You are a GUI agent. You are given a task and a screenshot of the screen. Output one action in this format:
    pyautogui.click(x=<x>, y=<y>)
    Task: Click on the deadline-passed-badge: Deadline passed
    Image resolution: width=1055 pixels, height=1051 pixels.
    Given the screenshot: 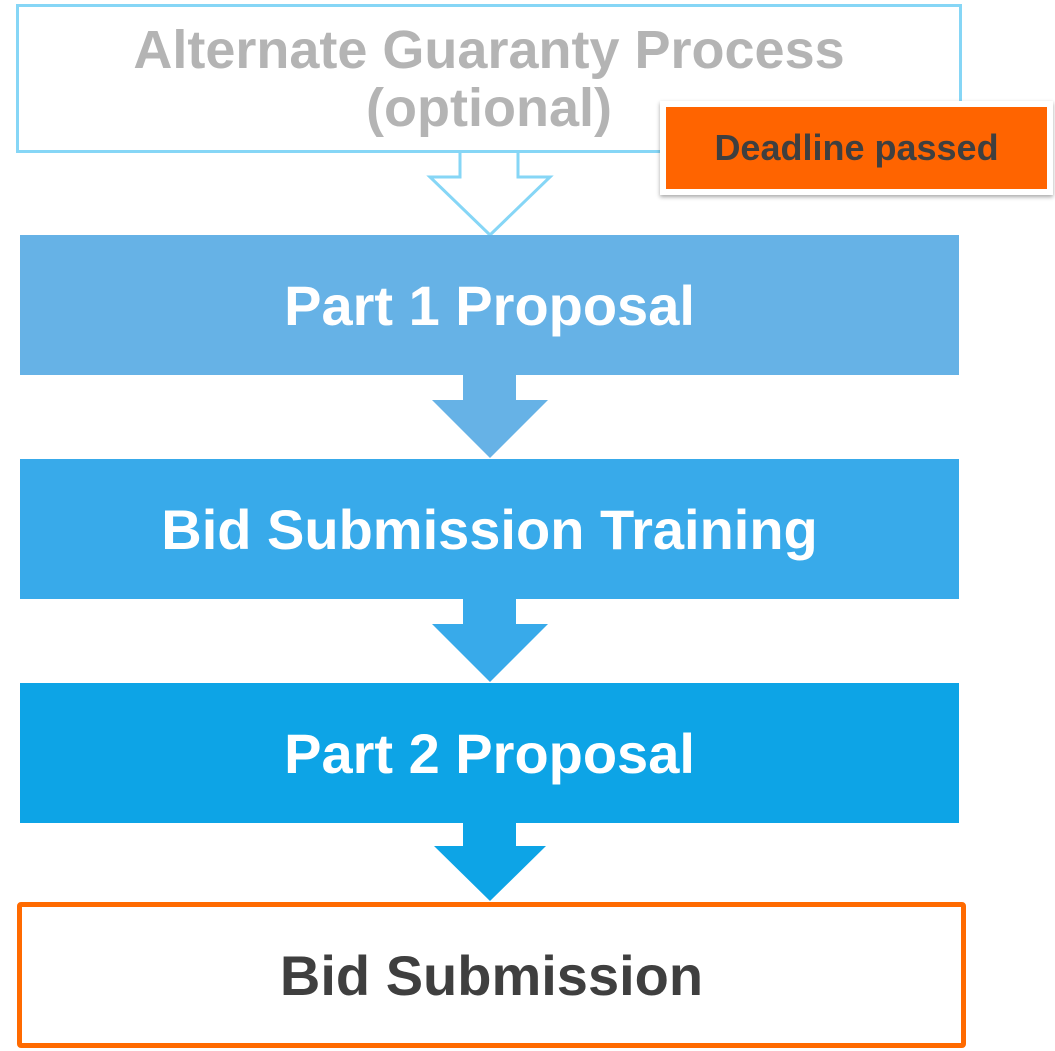 What is the action you would take?
    pyautogui.click(x=856, y=148)
    